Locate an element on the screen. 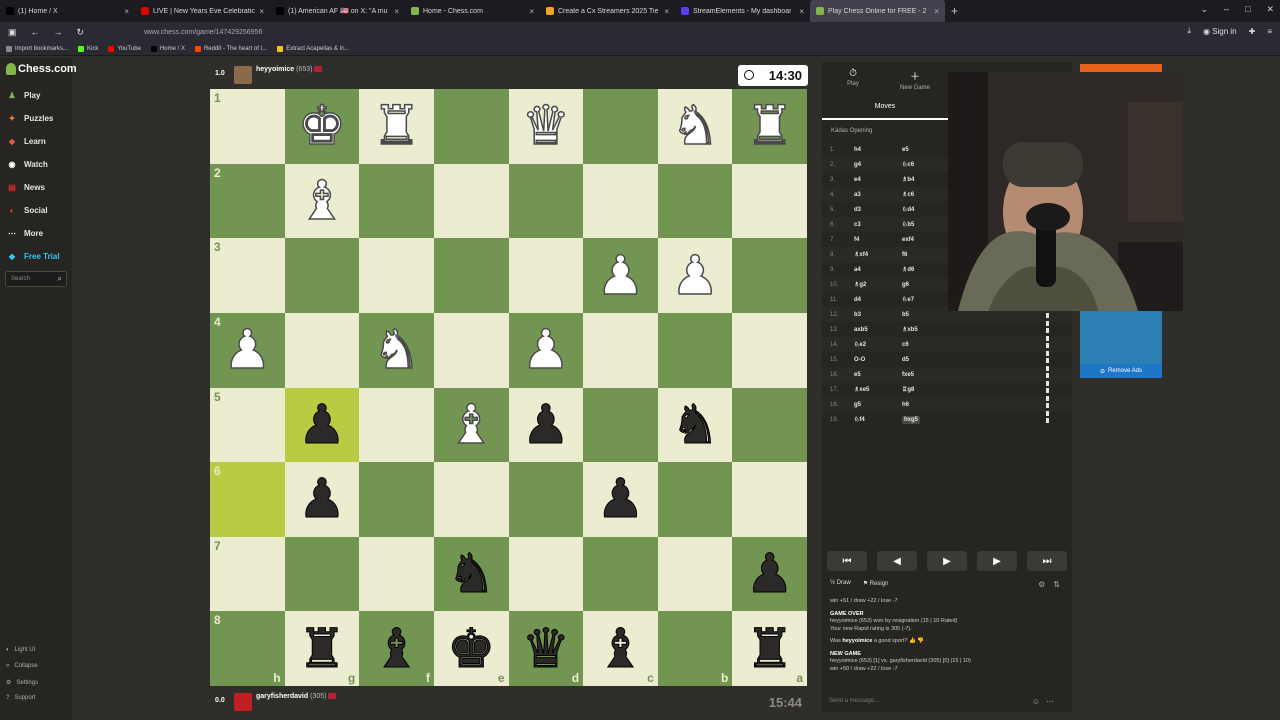 The width and height of the screenshot is (1280, 720). emoji-icon: ☺⋯ is located at coordinates (1046, 701).